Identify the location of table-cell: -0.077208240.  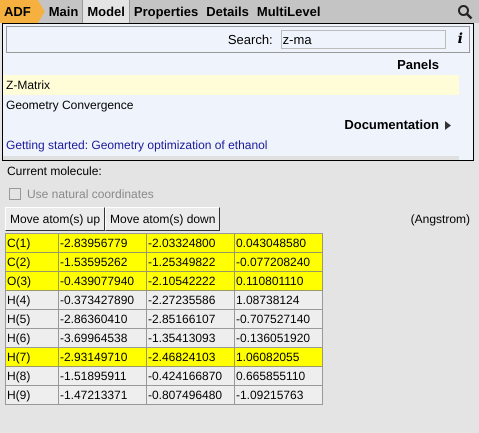
(279, 262).